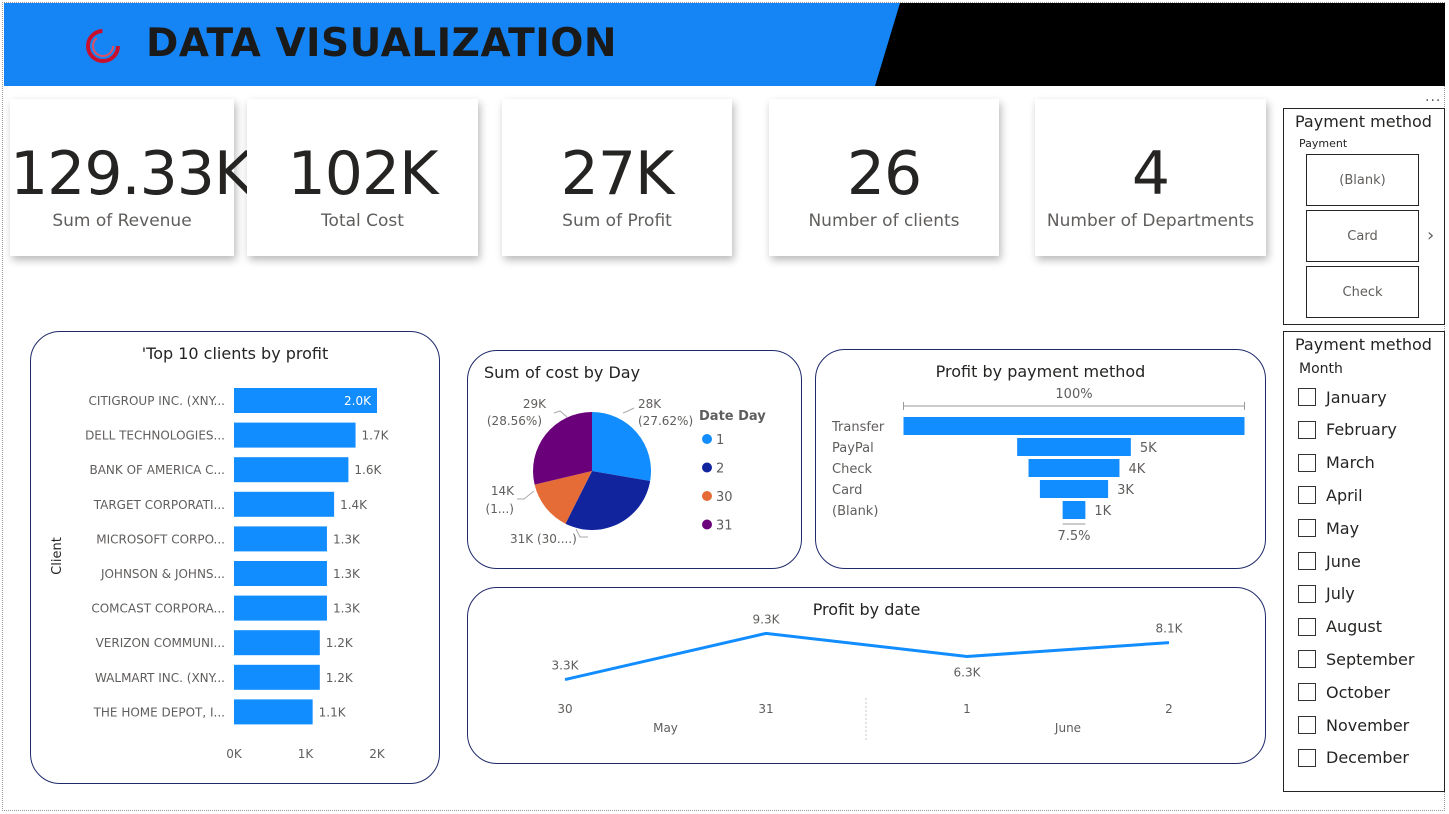  What do you see at coordinates (1343, 528) in the screenshot?
I see `month-label: May` at bounding box center [1343, 528].